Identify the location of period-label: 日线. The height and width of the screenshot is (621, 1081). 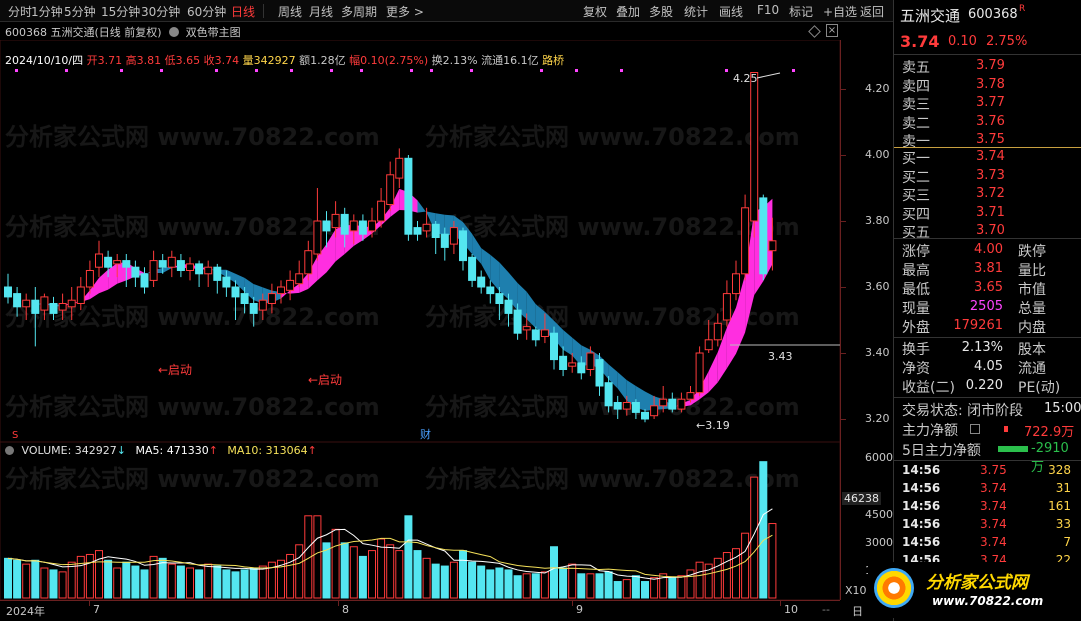
(857, 612).